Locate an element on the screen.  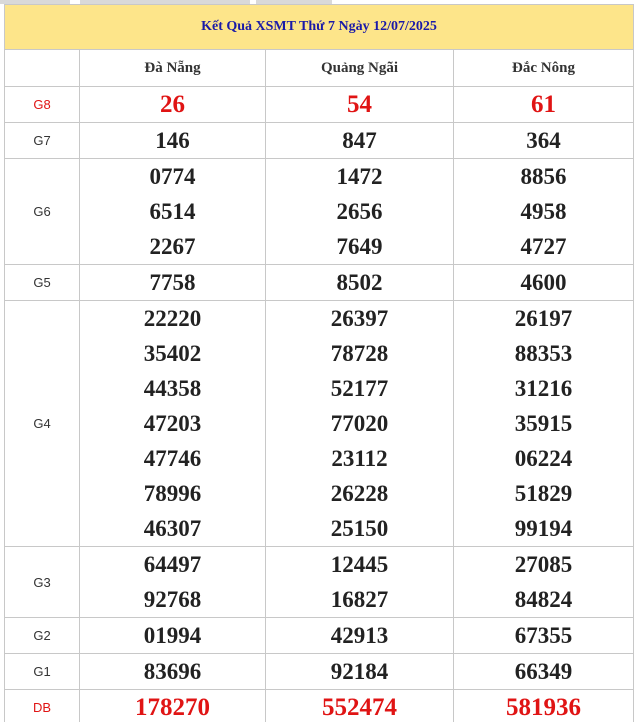
prize-number: 47746 is located at coordinates (172, 458).